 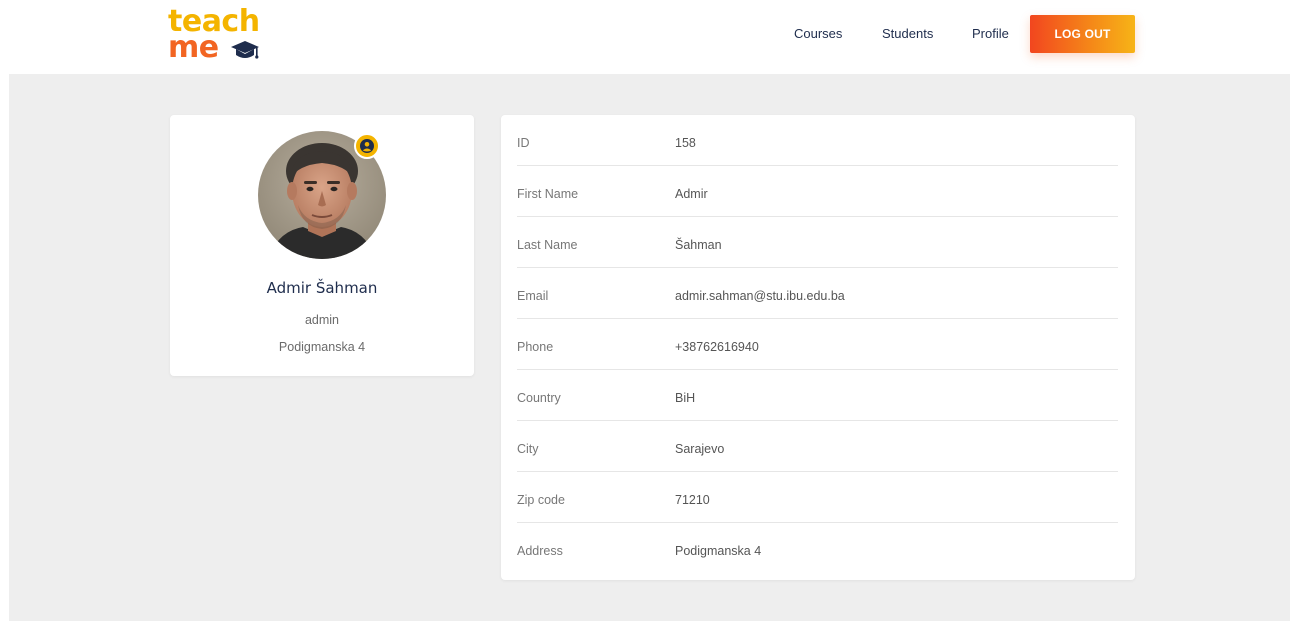 What do you see at coordinates (322, 195) in the screenshot?
I see `avatar-container` at bounding box center [322, 195].